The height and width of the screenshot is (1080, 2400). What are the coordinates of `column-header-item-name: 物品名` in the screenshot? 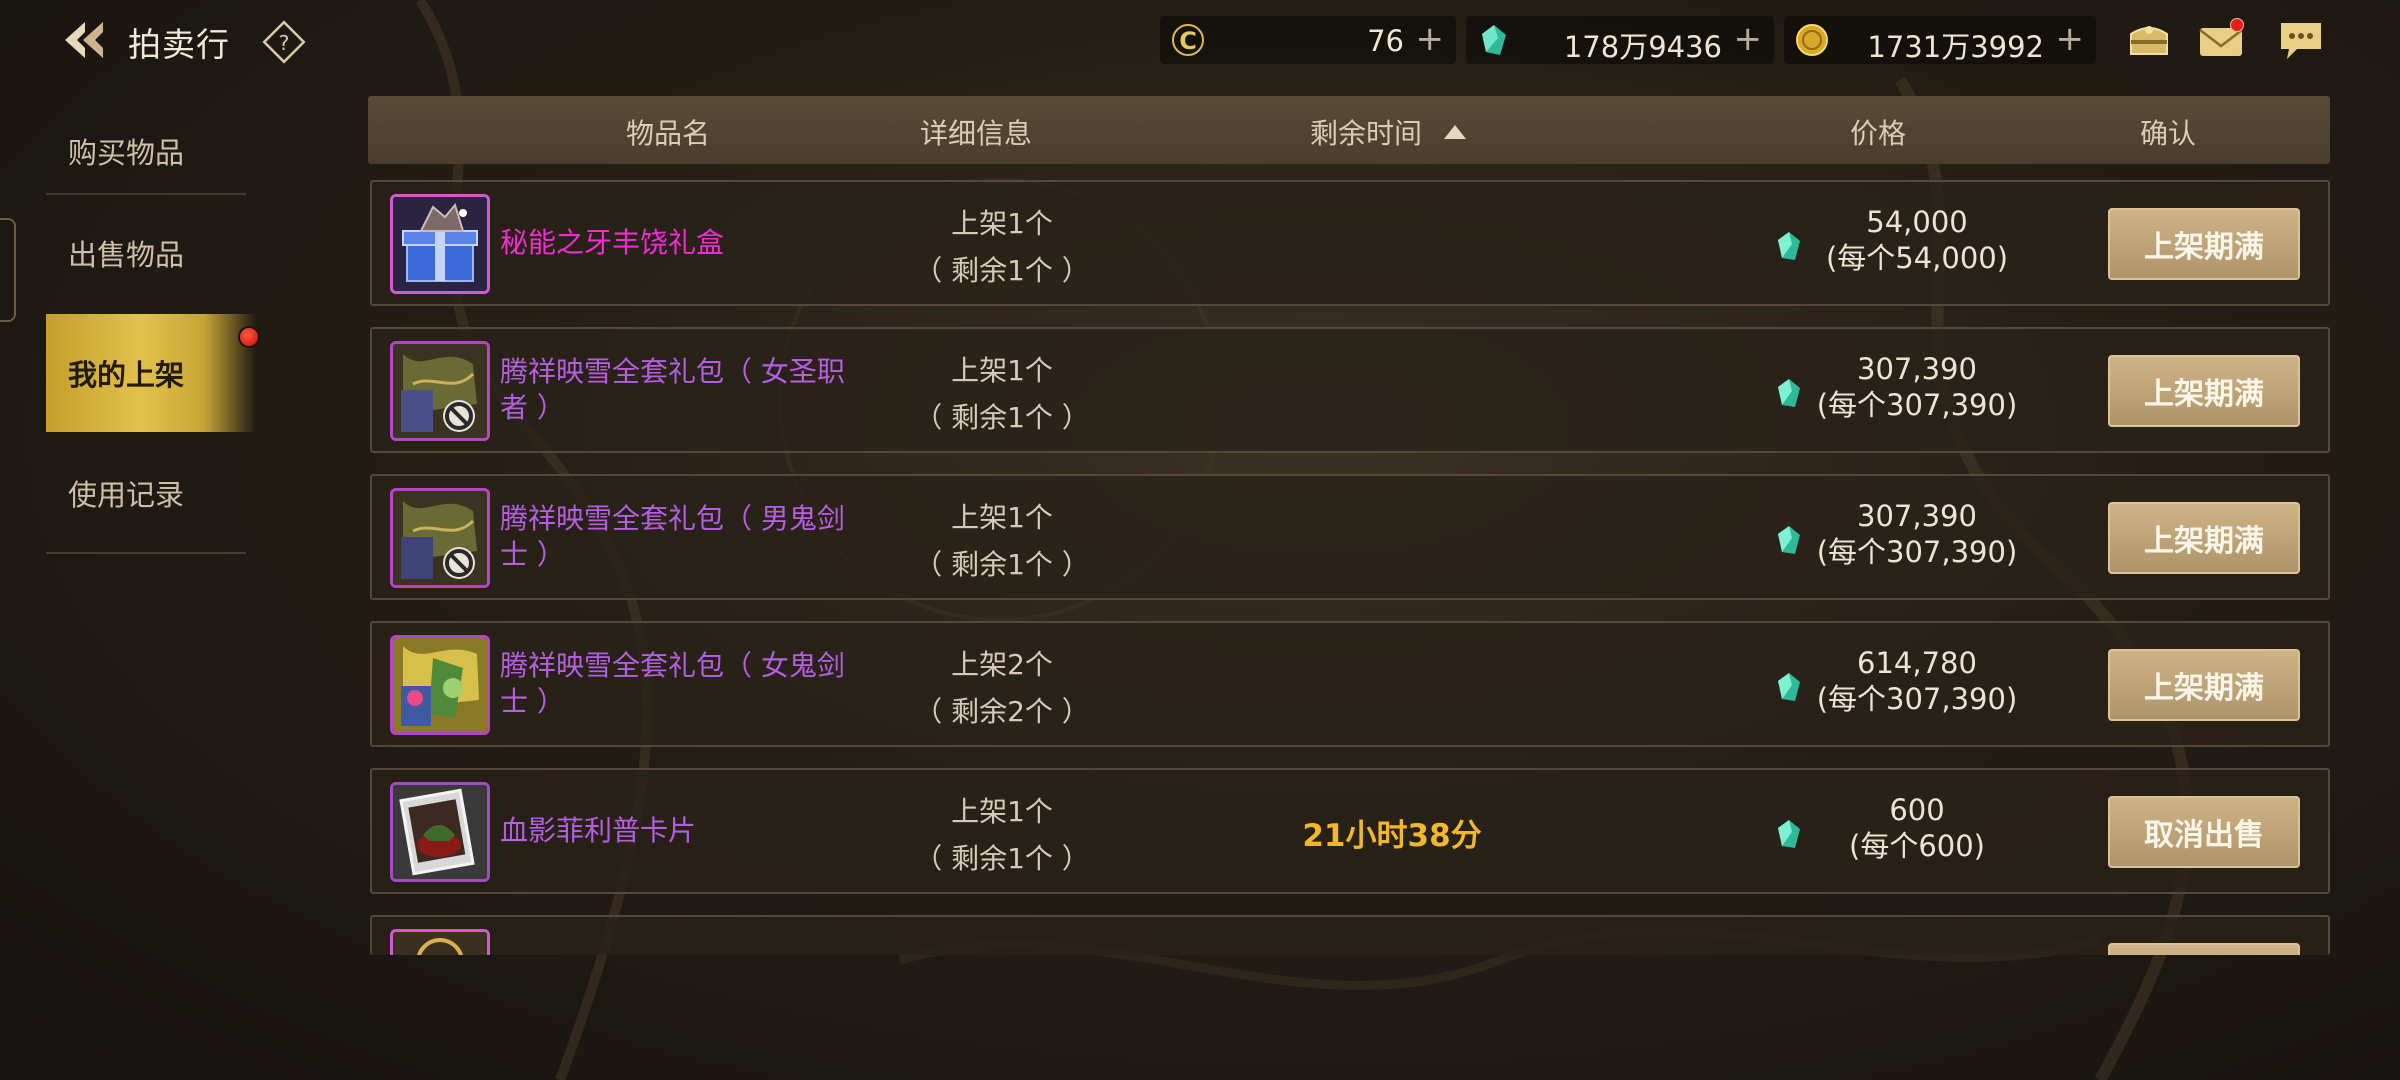 It's located at (667, 133).